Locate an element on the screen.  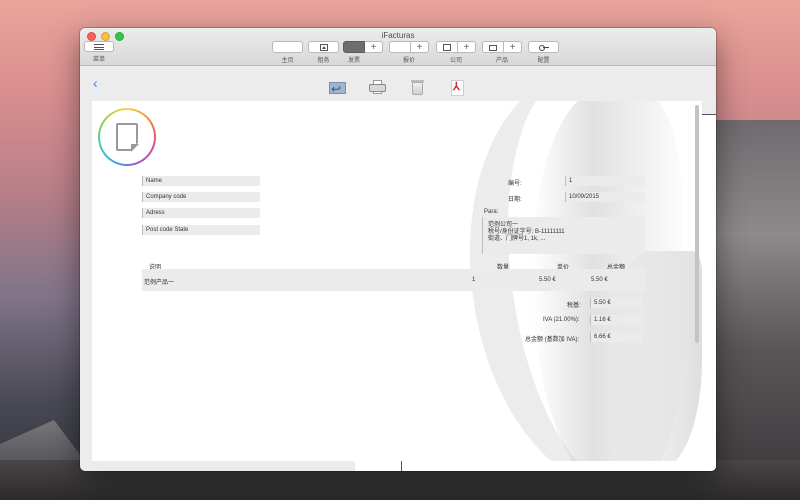
add-company-button: + is located at coordinates (467, 47).